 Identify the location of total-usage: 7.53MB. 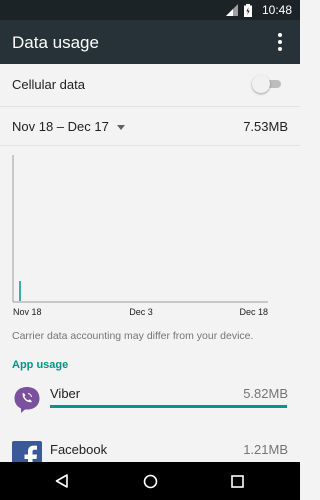
(265, 126).